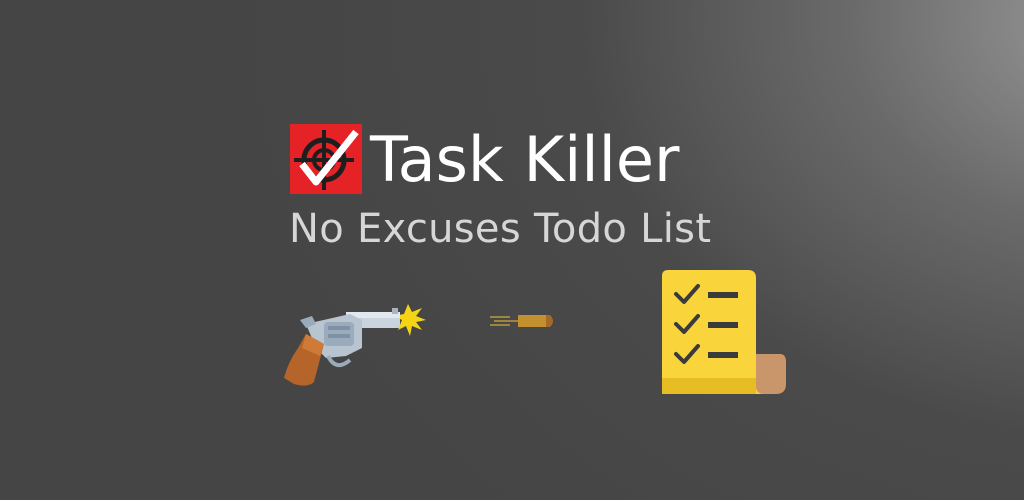 This screenshot has height=500, width=1024. Describe the element at coordinates (525, 159) in the screenshot. I see `app-title: Task Killer` at that location.